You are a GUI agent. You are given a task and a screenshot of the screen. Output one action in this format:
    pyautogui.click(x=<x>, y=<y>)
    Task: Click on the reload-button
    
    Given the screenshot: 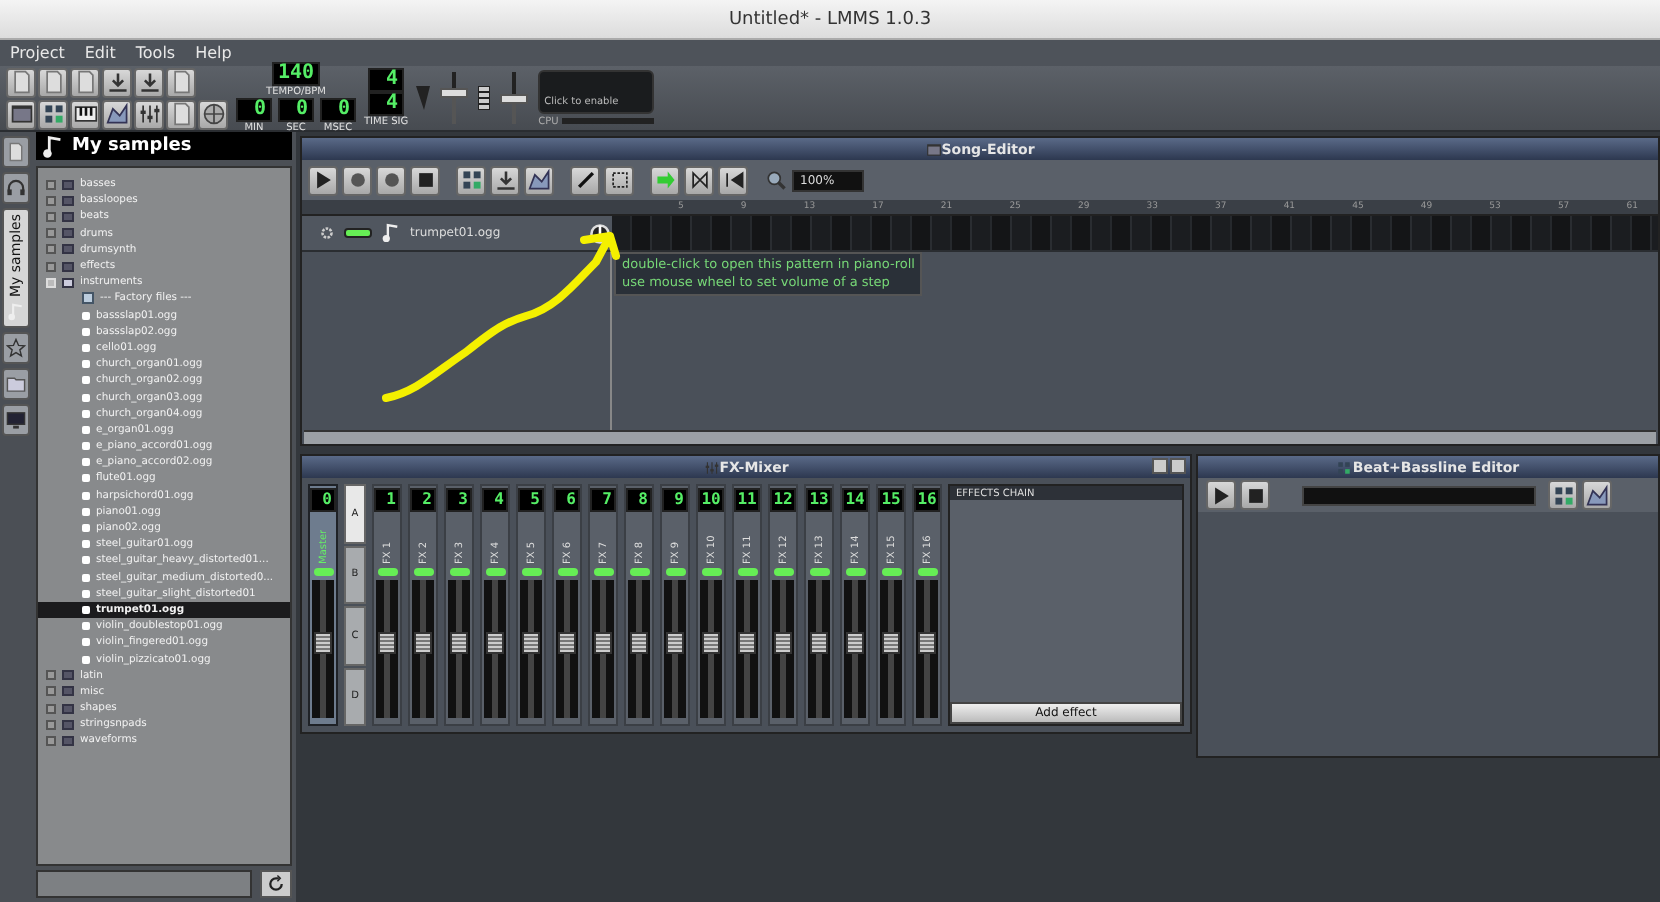 What is the action you would take?
    pyautogui.click(x=276, y=884)
    